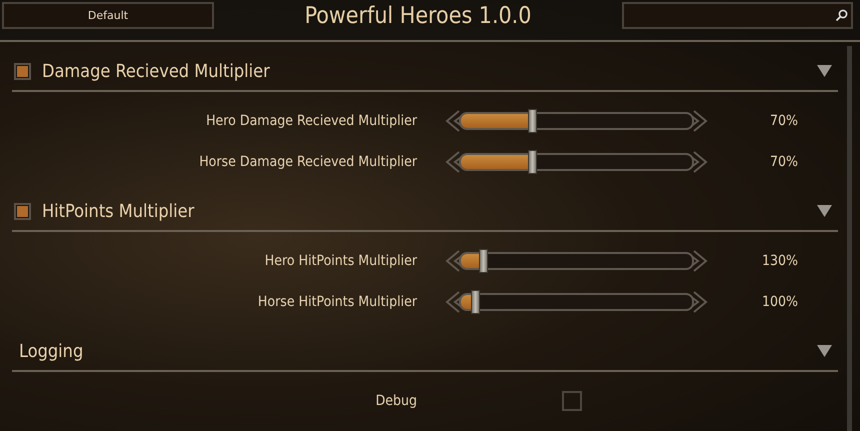 The height and width of the screenshot is (431, 860). What do you see at coordinates (340, 260) in the screenshot?
I see `setting-label: Hero HitPoints Multiplier` at bounding box center [340, 260].